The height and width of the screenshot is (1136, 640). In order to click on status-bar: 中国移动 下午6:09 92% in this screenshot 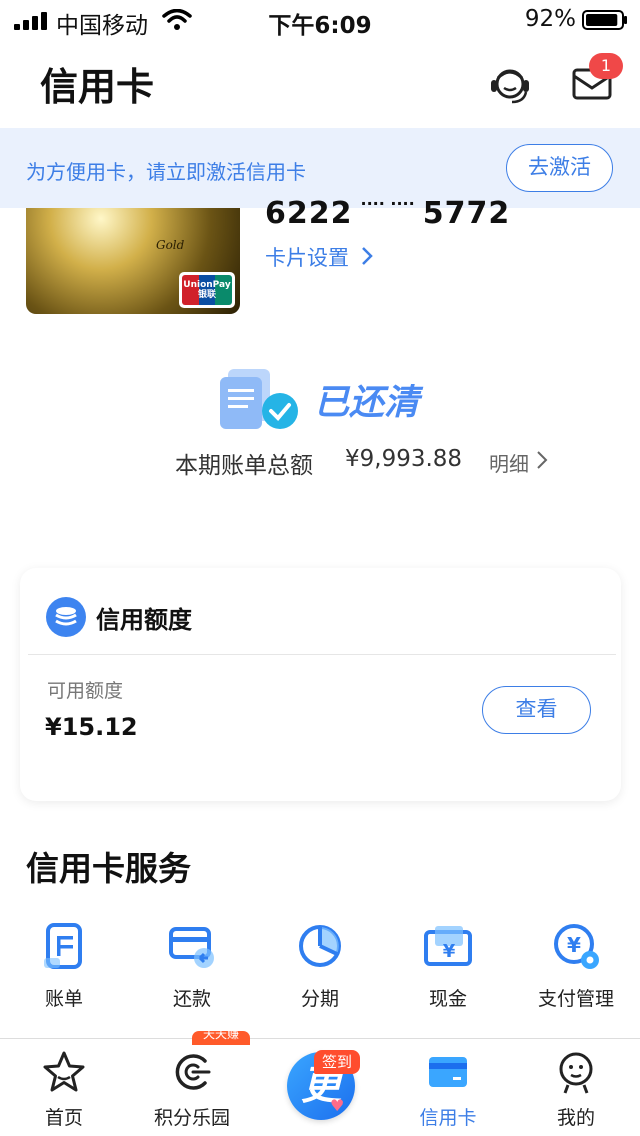, I will do `click(320, 20)`.